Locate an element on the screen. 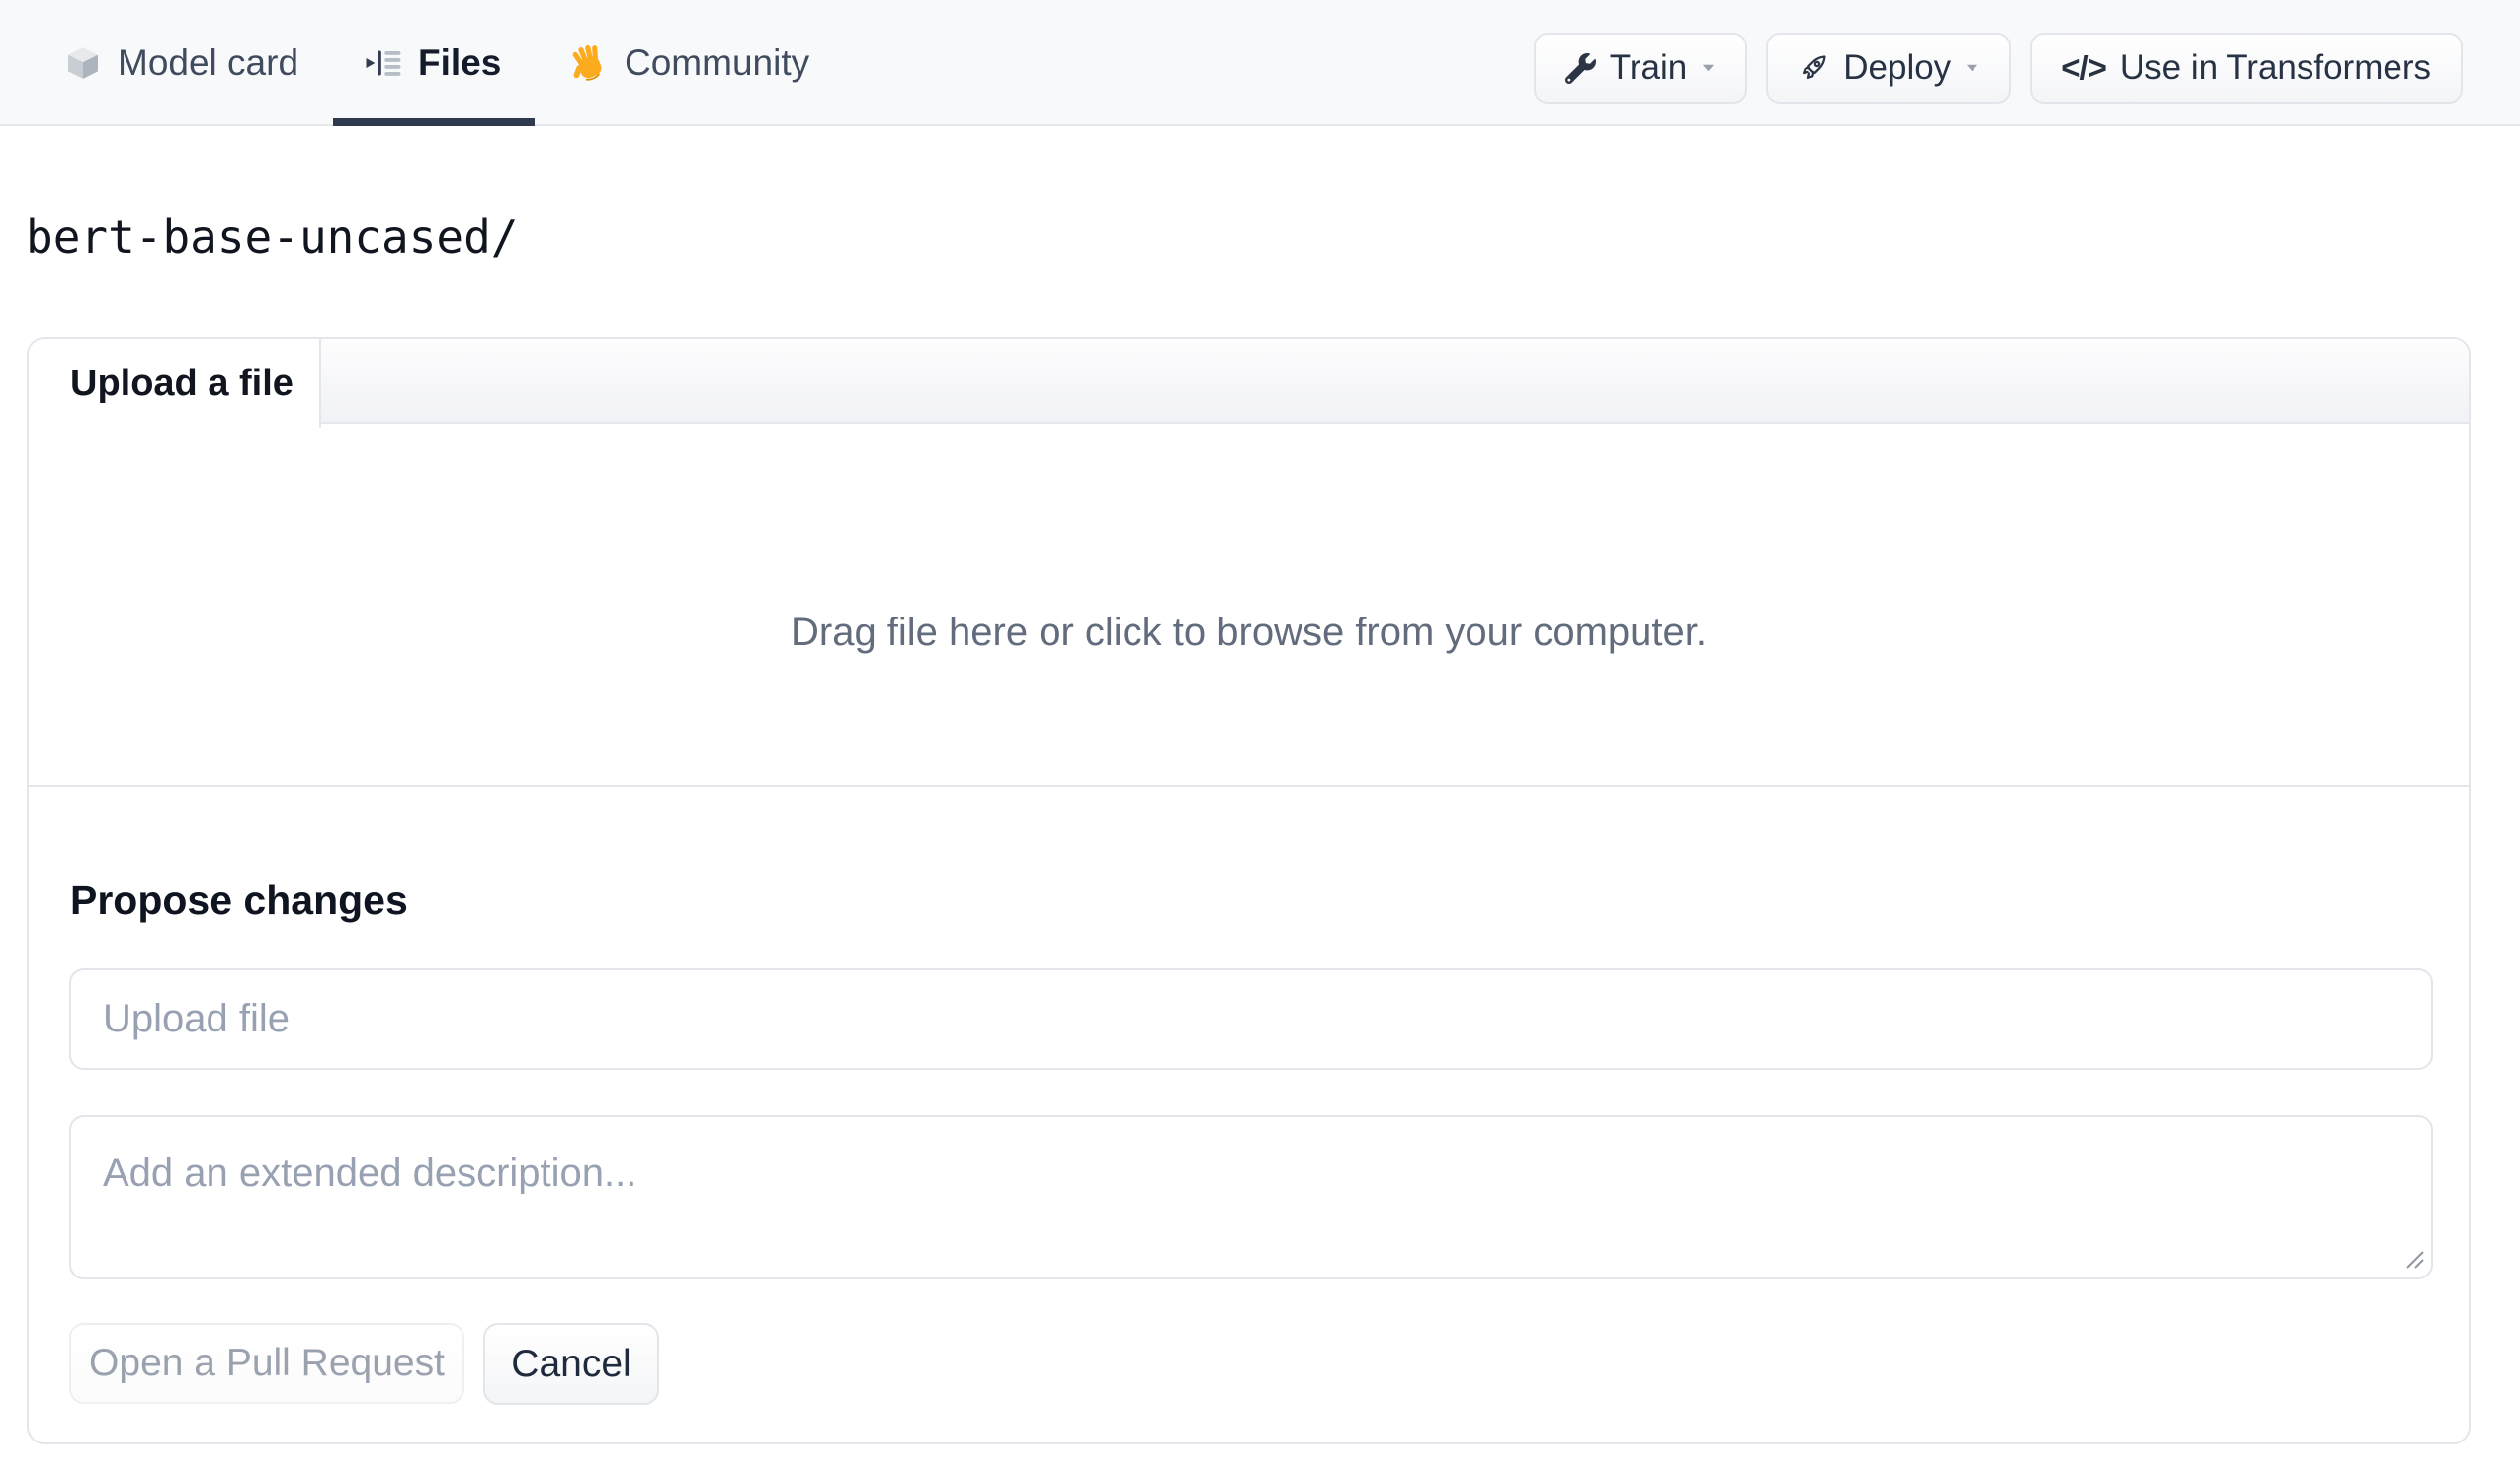 The image size is (2520, 1482). commit-title-input is located at coordinates (1251, 1019).